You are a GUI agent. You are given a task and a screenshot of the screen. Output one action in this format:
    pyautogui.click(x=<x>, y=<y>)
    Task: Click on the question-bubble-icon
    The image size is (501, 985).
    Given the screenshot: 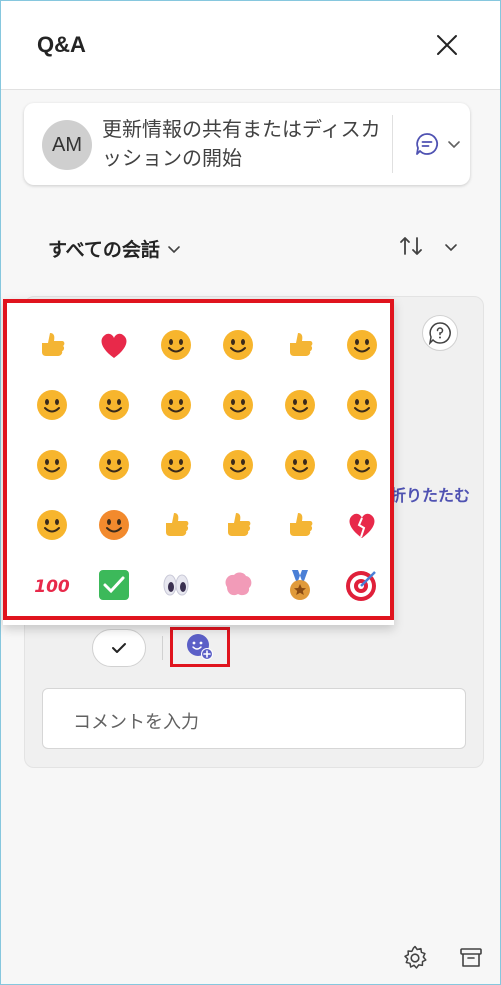 What is the action you would take?
    pyautogui.click(x=439, y=333)
    